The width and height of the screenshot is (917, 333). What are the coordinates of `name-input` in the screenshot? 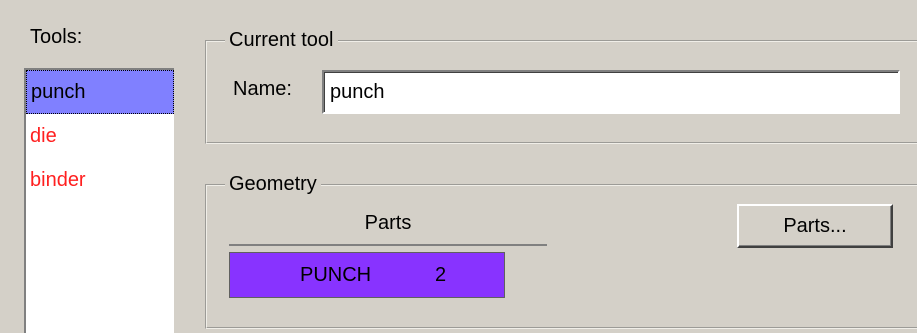 It's located at (611, 92).